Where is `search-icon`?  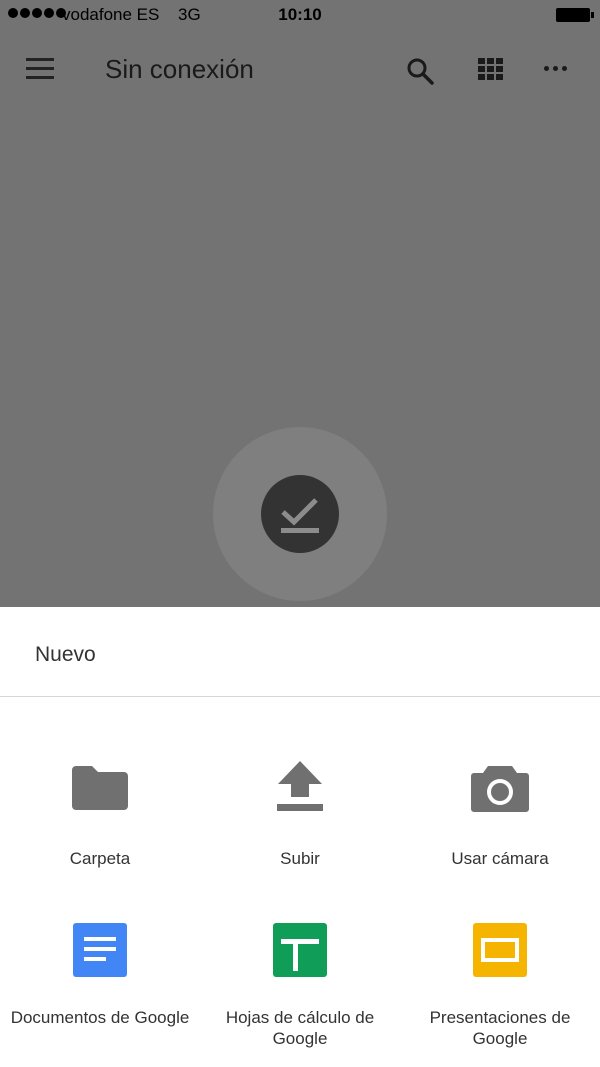 search-icon is located at coordinates (420, 71).